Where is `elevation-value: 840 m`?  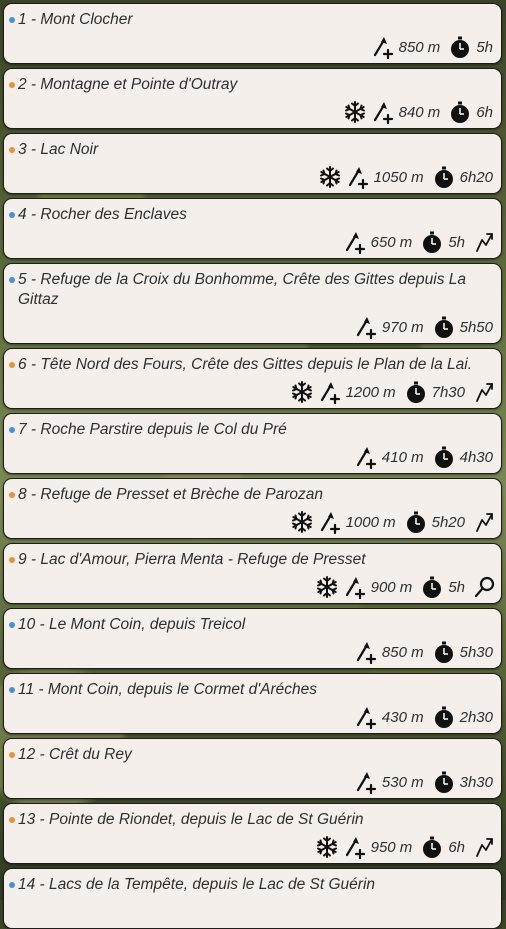
elevation-value: 840 m is located at coordinates (419, 112).